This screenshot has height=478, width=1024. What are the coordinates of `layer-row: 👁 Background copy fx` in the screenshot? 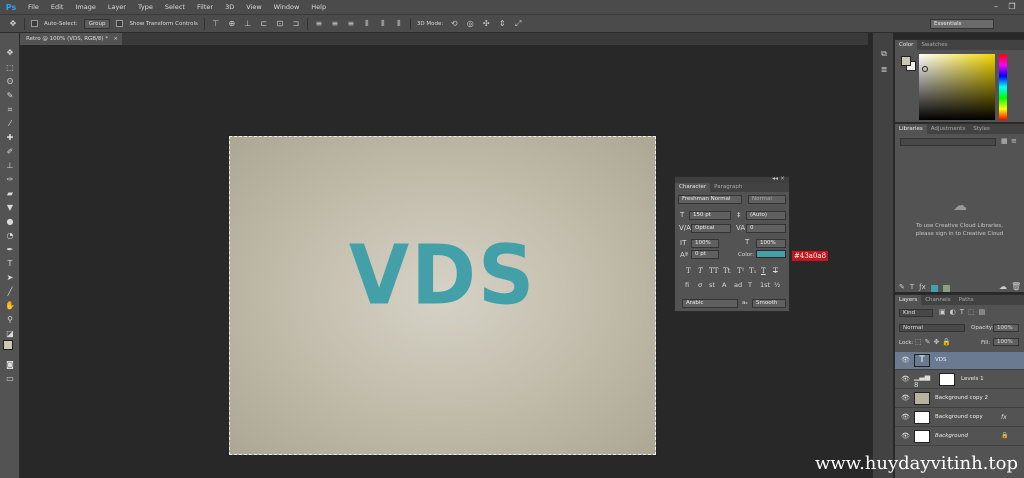 It's located at (959, 418).